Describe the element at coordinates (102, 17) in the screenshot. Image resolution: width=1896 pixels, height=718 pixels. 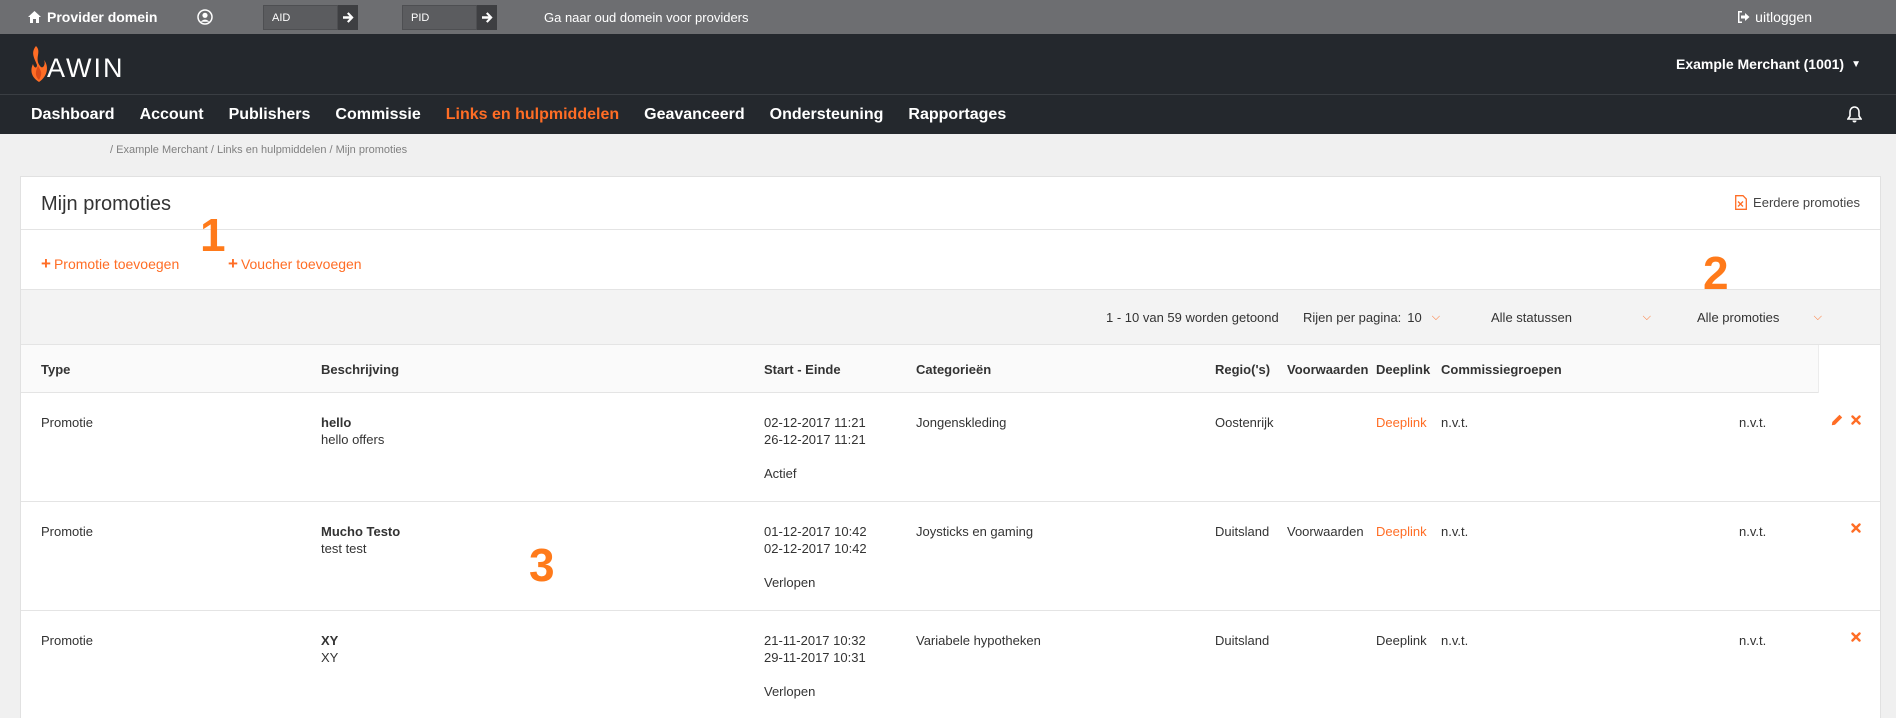
I see `provider-home-label: Provider domein` at that location.